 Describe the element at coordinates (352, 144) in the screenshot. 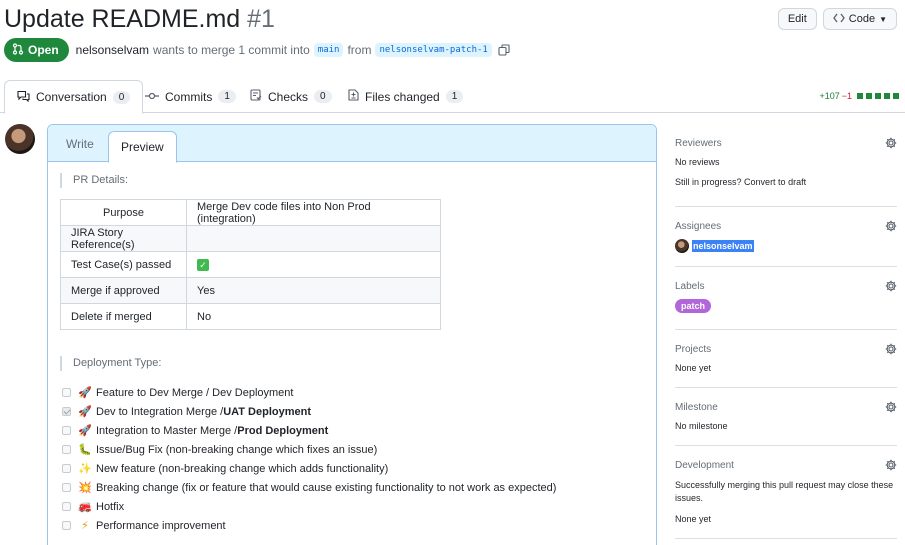

I see `editor-tabs: Write Preview` at that location.